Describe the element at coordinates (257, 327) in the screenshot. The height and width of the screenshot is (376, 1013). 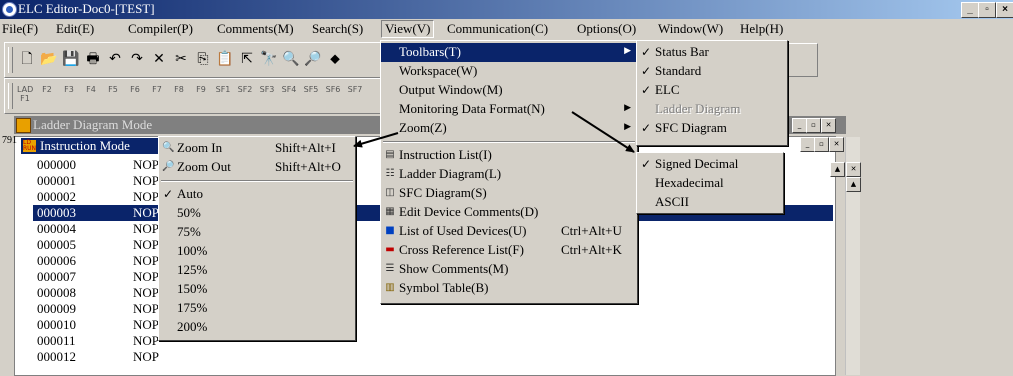
I see `zoom-level-item: 200%` at that location.